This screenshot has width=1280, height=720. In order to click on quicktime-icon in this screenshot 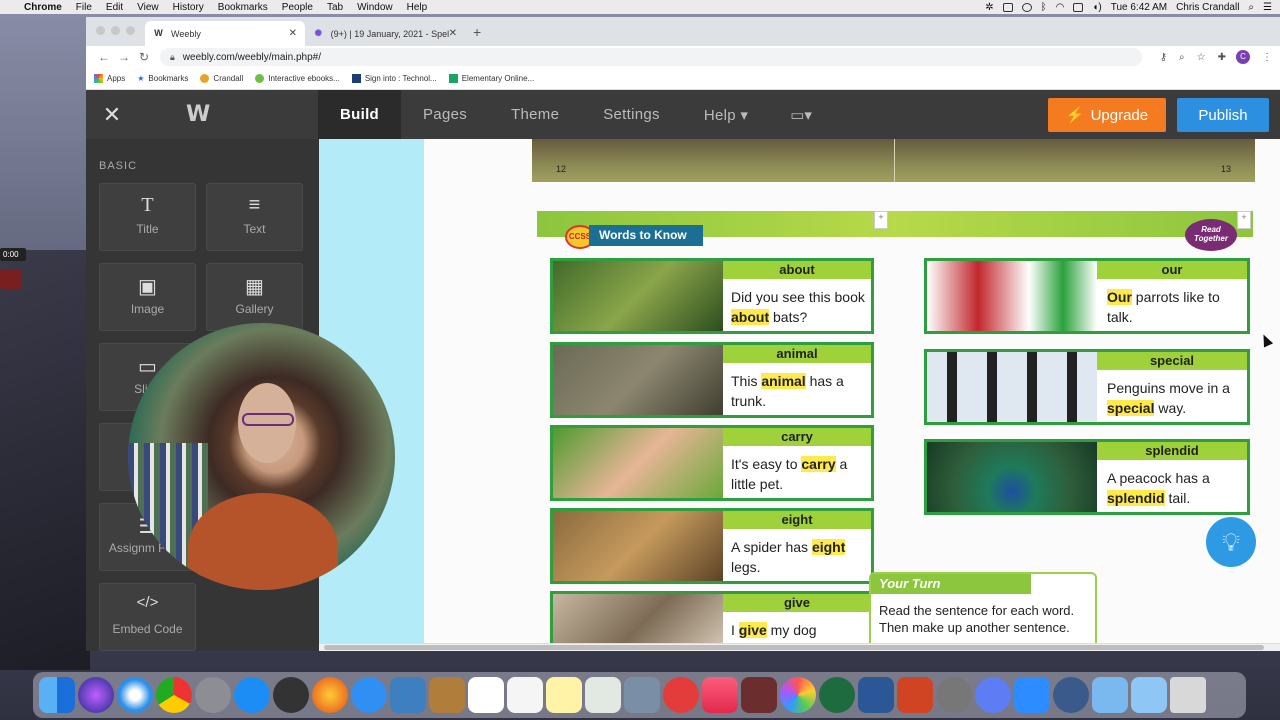, I will do `click(1071, 695)`.